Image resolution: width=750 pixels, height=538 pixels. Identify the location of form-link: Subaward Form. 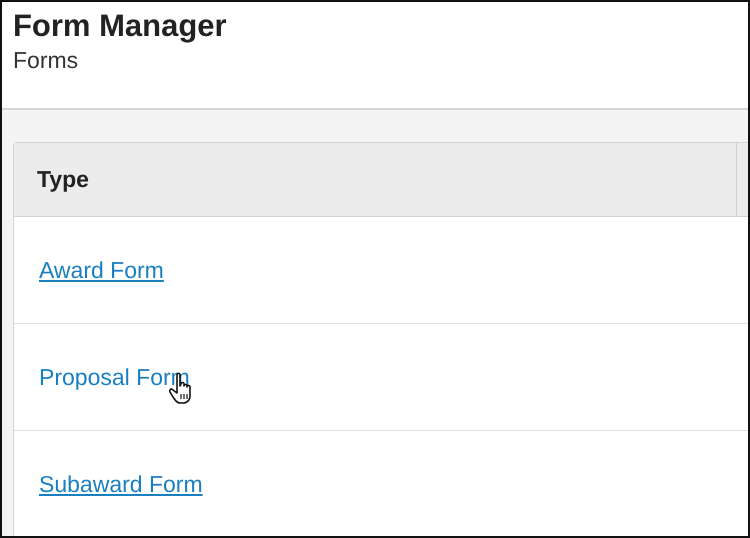
(121, 483).